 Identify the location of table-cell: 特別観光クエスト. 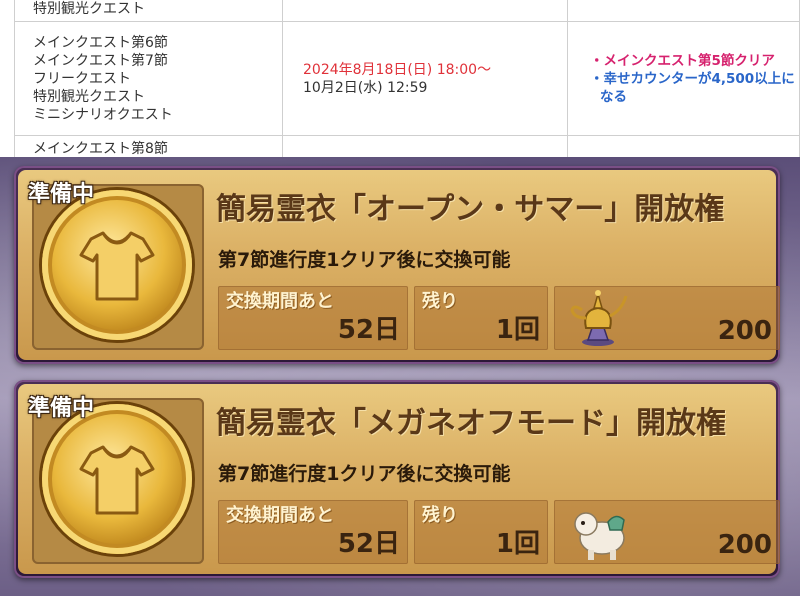
(148, 11).